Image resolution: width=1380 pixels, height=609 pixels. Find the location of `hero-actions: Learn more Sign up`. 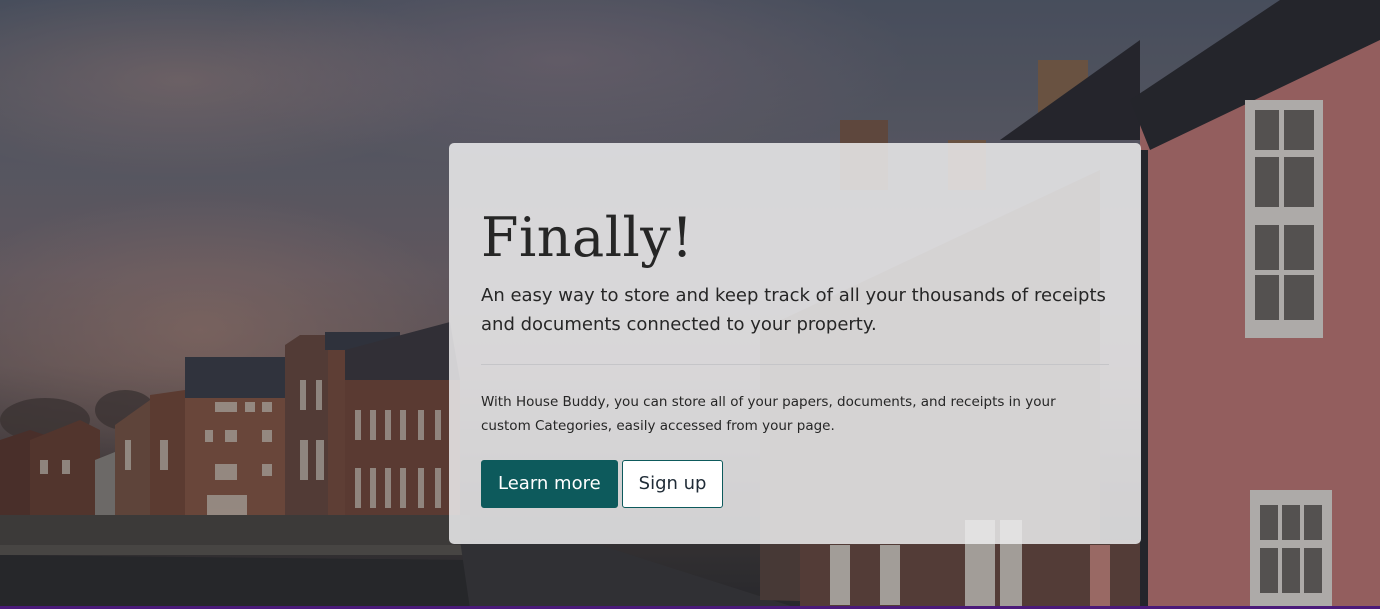

hero-actions: Learn more Sign up is located at coordinates (795, 484).